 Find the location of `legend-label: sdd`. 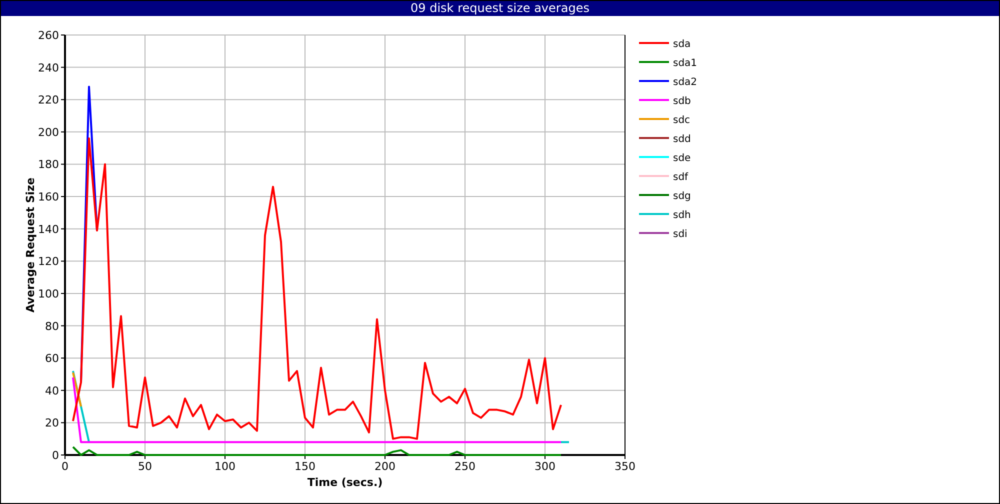

legend-label: sdd is located at coordinates (682, 139).